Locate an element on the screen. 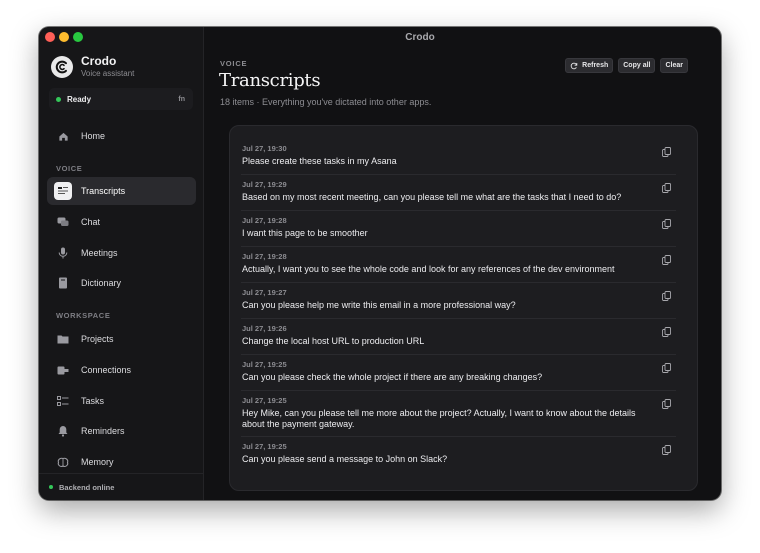  status-indicator: Ready fn is located at coordinates (121, 99).